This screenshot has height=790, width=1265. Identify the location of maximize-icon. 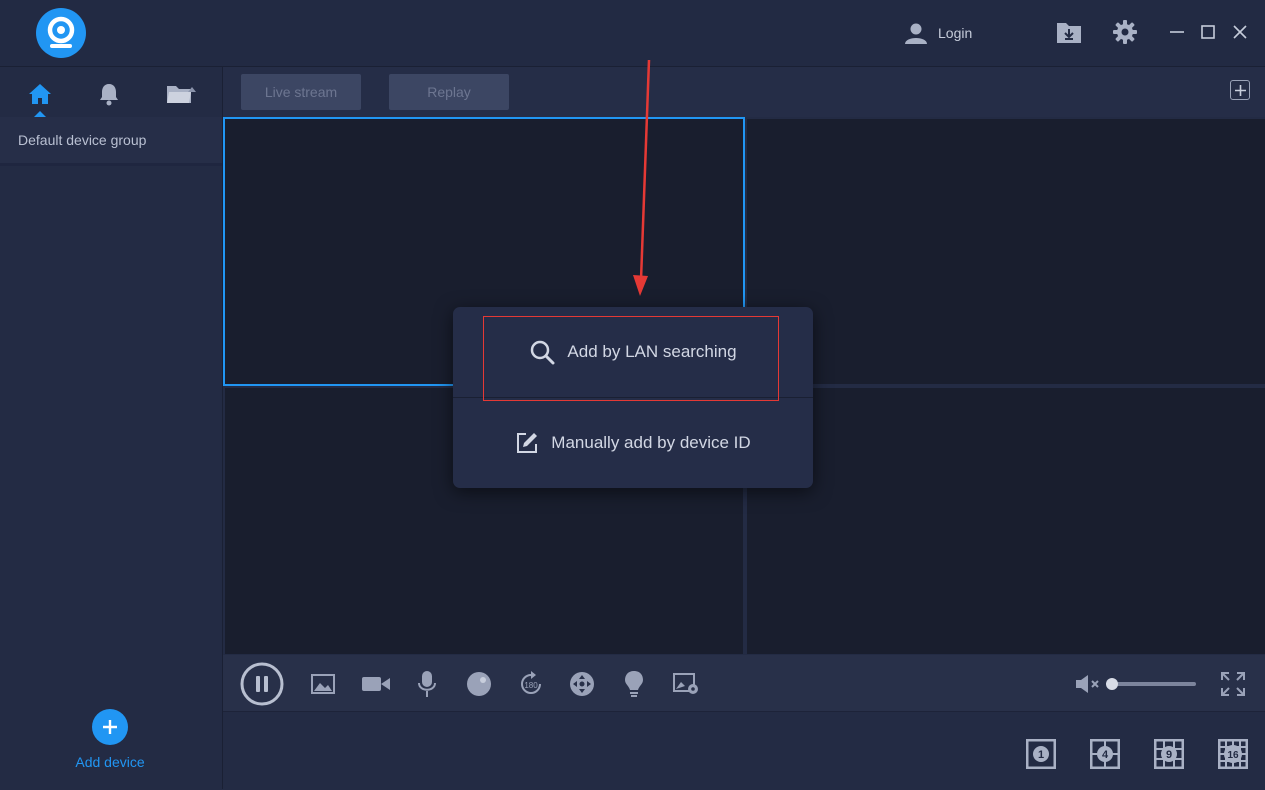
(1208, 32).